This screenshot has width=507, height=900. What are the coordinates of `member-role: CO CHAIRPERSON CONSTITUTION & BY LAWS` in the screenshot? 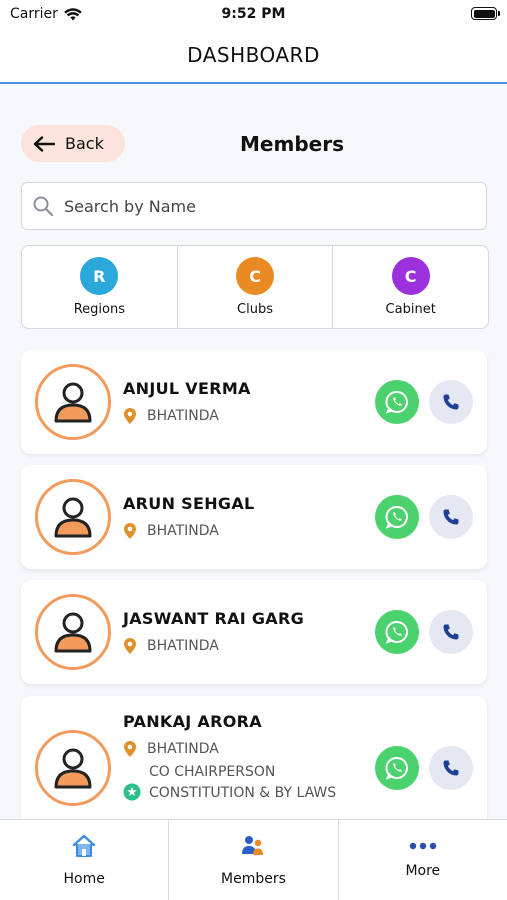 It's located at (236, 783).